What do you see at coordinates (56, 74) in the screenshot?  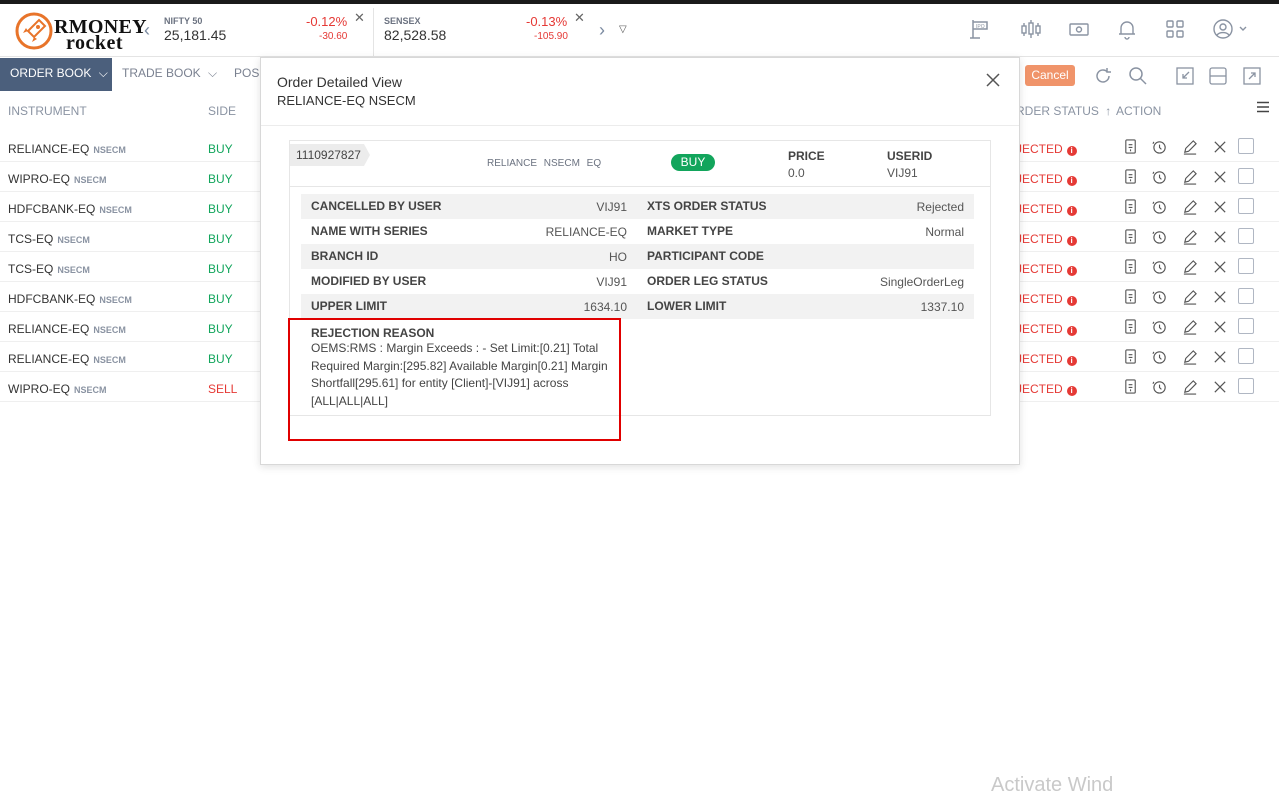 I see `tab-order-book: ORDER BOOK ⌵` at bounding box center [56, 74].